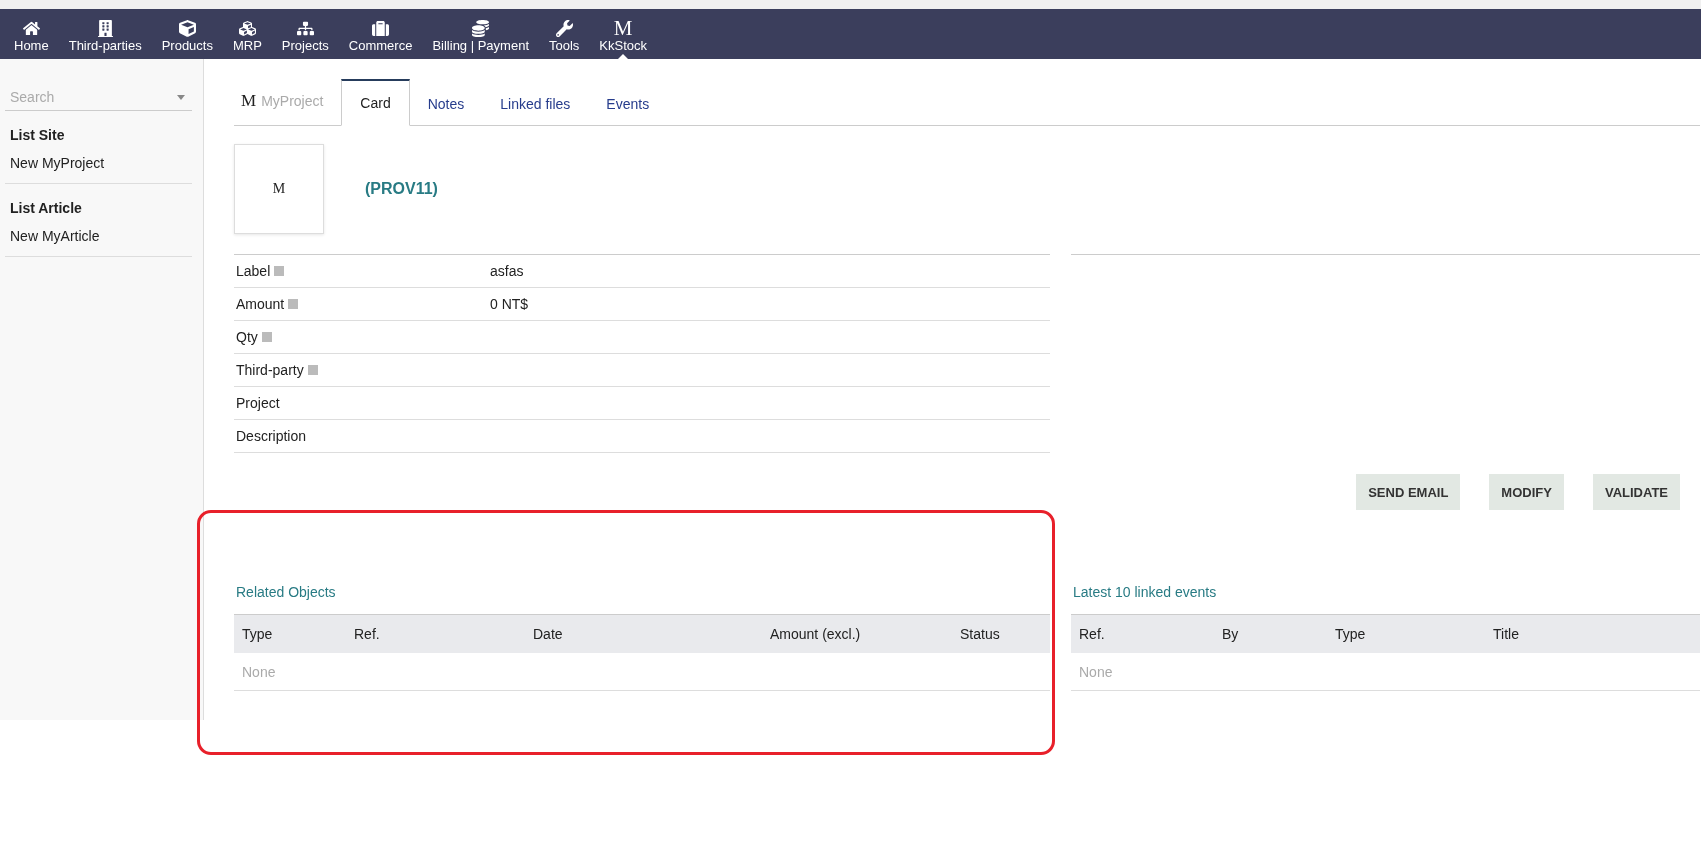 The height and width of the screenshot is (860, 1701). What do you see at coordinates (1230, 634) in the screenshot?
I see `column-header: By` at bounding box center [1230, 634].